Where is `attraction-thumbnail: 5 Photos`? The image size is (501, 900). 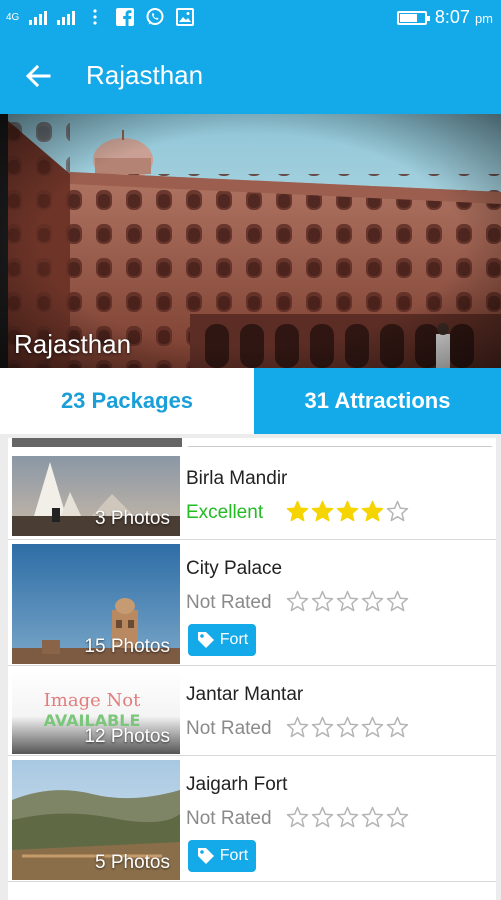 attraction-thumbnail: 5 Photos is located at coordinates (96, 820).